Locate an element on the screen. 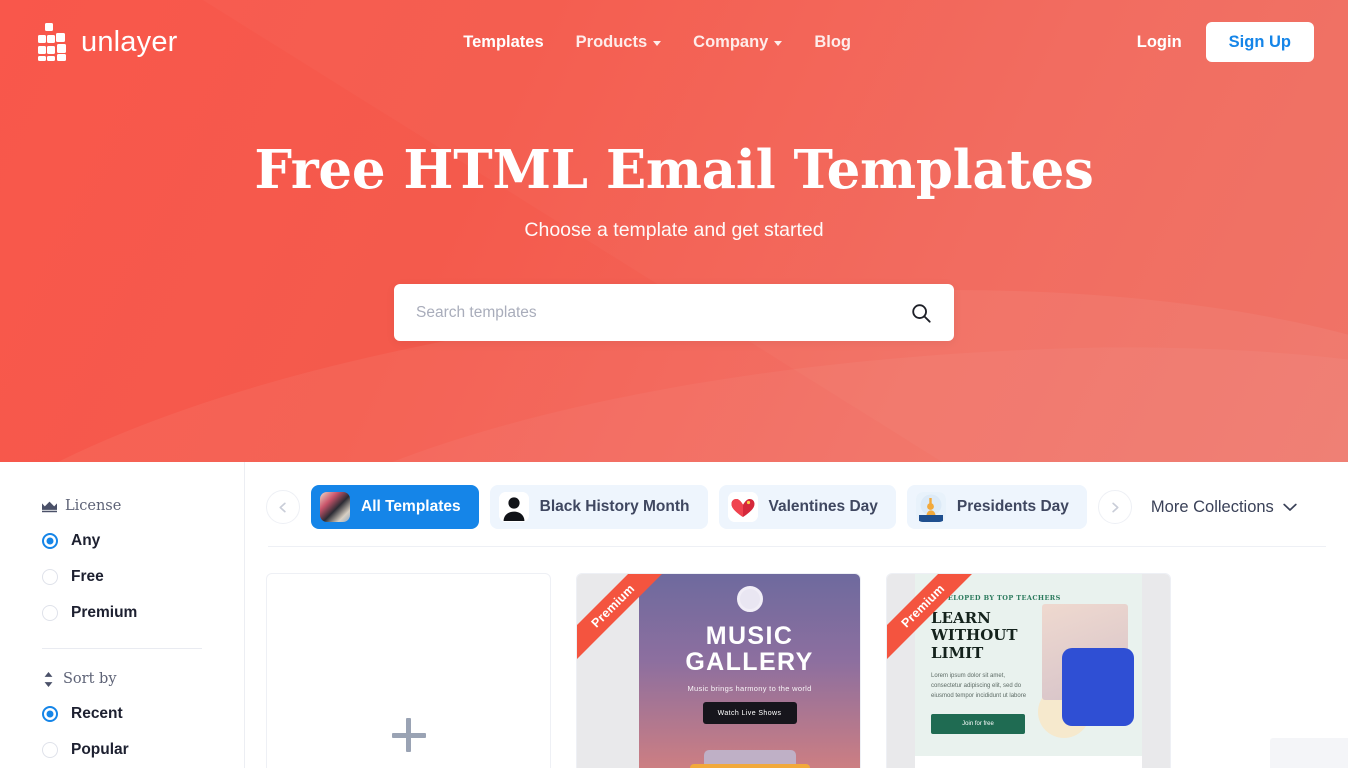  search-bar is located at coordinates (674, 313).